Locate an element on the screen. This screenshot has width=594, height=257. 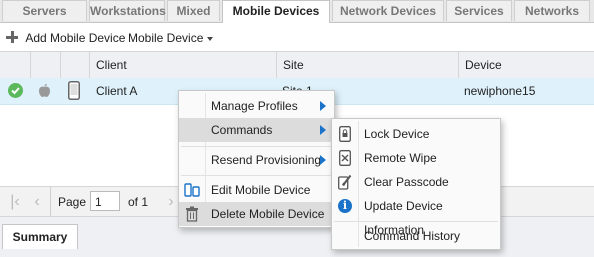
check-circle-icon is located at coordinates (15, 90).